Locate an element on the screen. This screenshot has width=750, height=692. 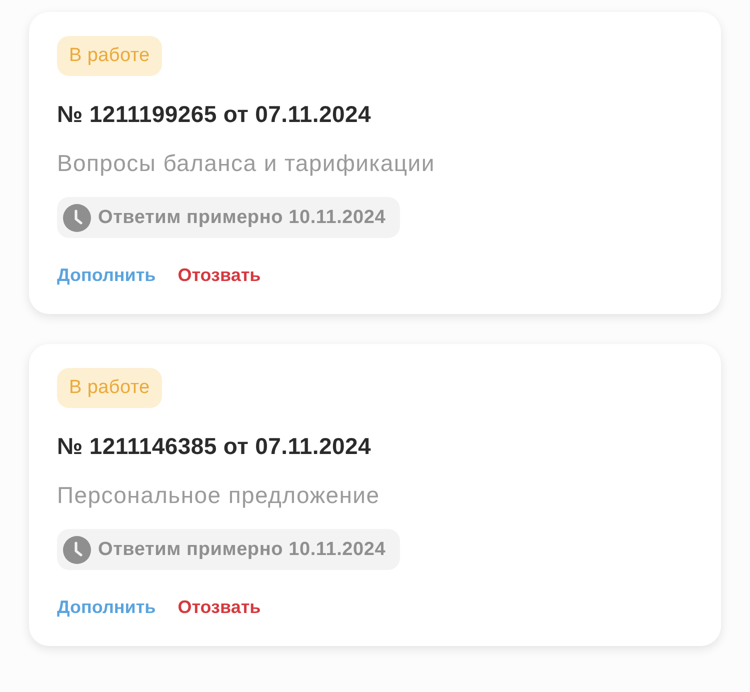
request-topic: Персональное предложение is located at coordinates (218, 495).